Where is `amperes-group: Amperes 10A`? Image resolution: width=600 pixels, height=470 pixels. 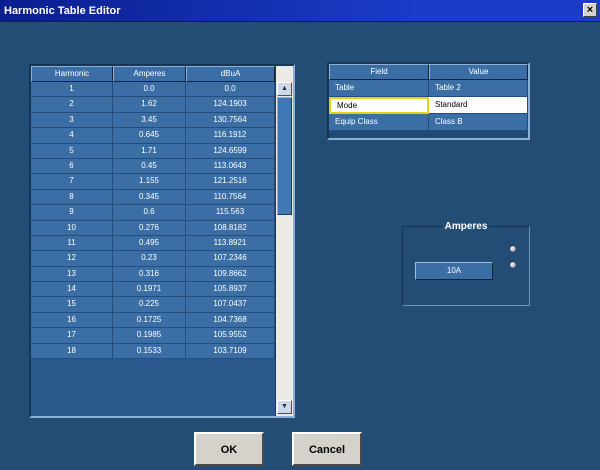 amperes-group: Amperes 10A is located at coordinates (466, 263).